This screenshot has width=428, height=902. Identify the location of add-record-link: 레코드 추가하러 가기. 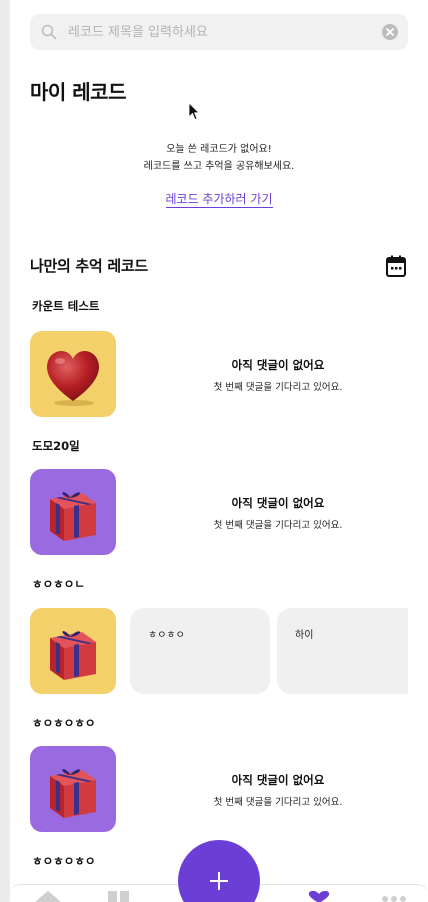
(219, 200).